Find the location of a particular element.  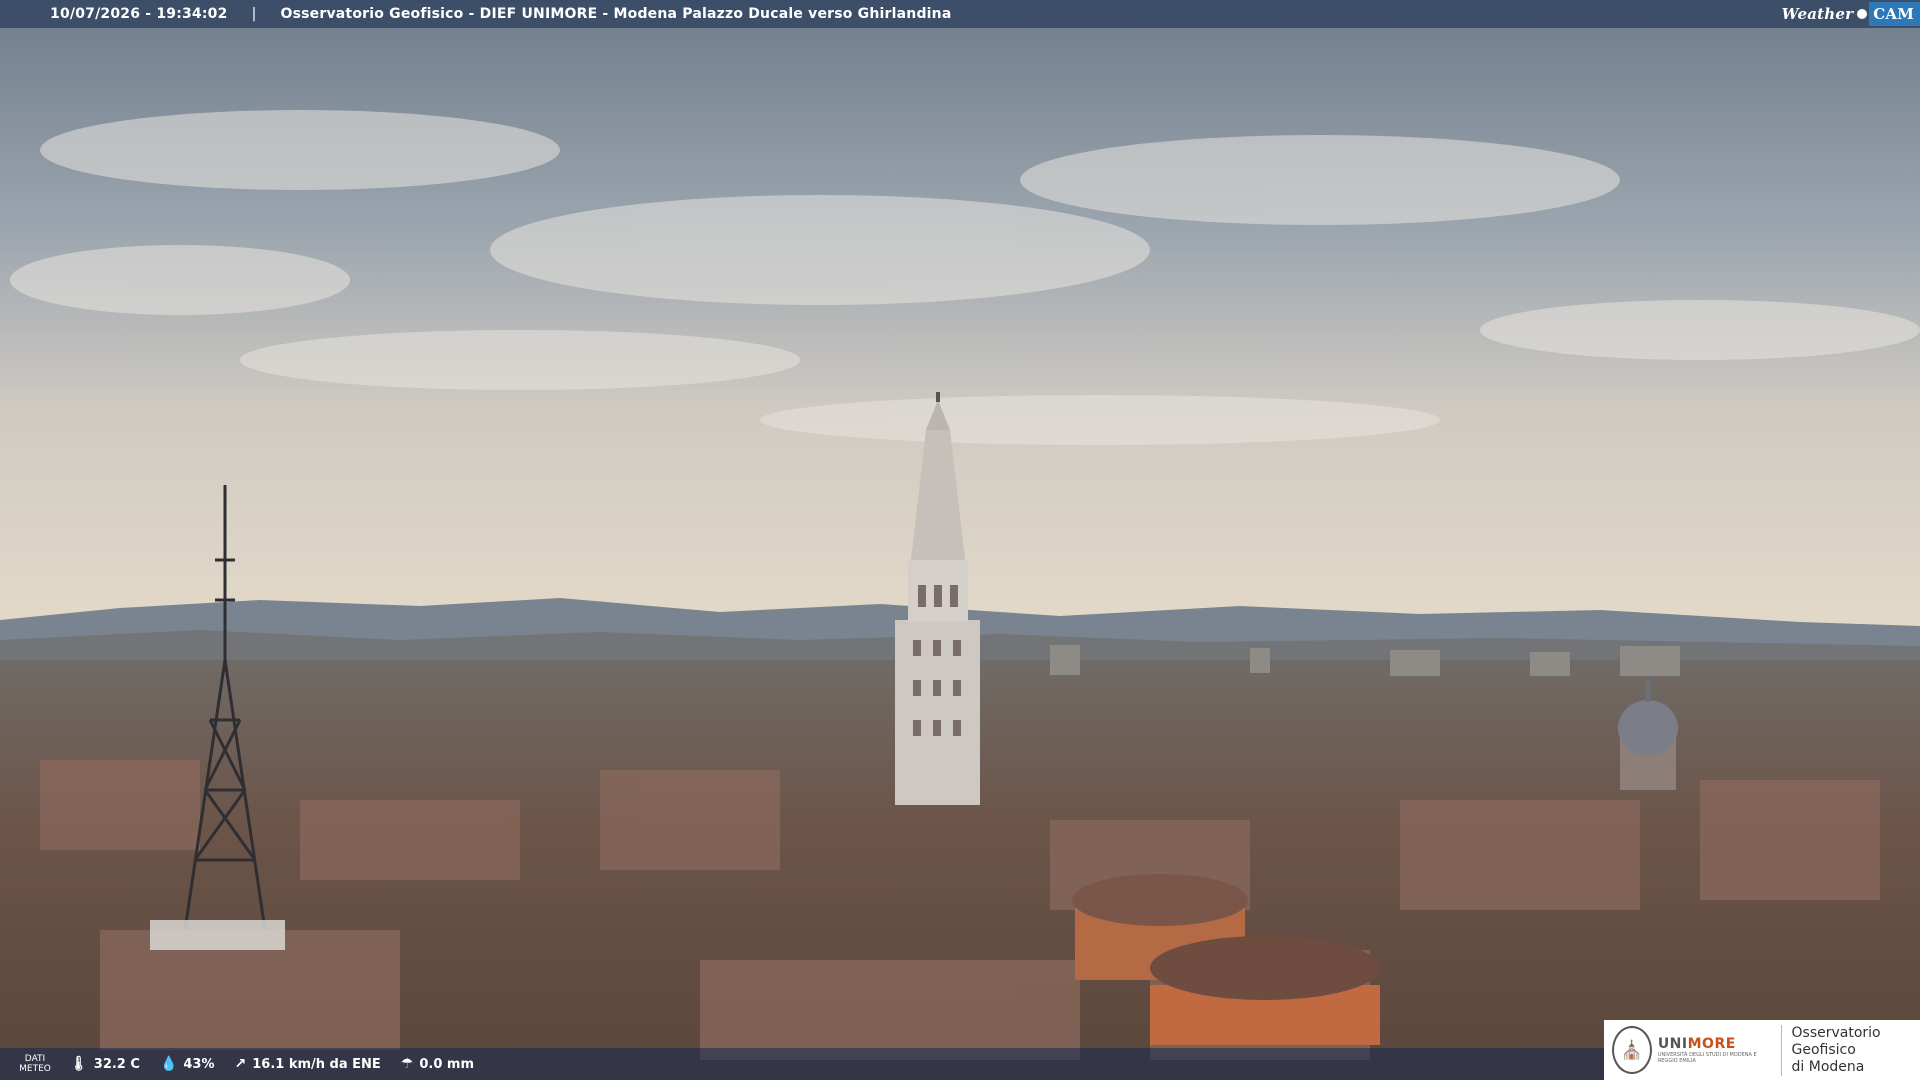

university-seal-icon: ⛪ is located at coordinates (1632, 1050).